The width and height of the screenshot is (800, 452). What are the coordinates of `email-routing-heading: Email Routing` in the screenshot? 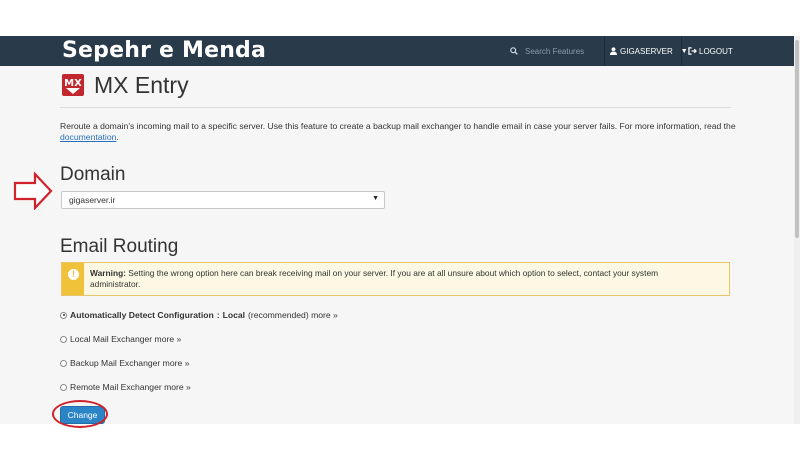 It's located at (119, 246).